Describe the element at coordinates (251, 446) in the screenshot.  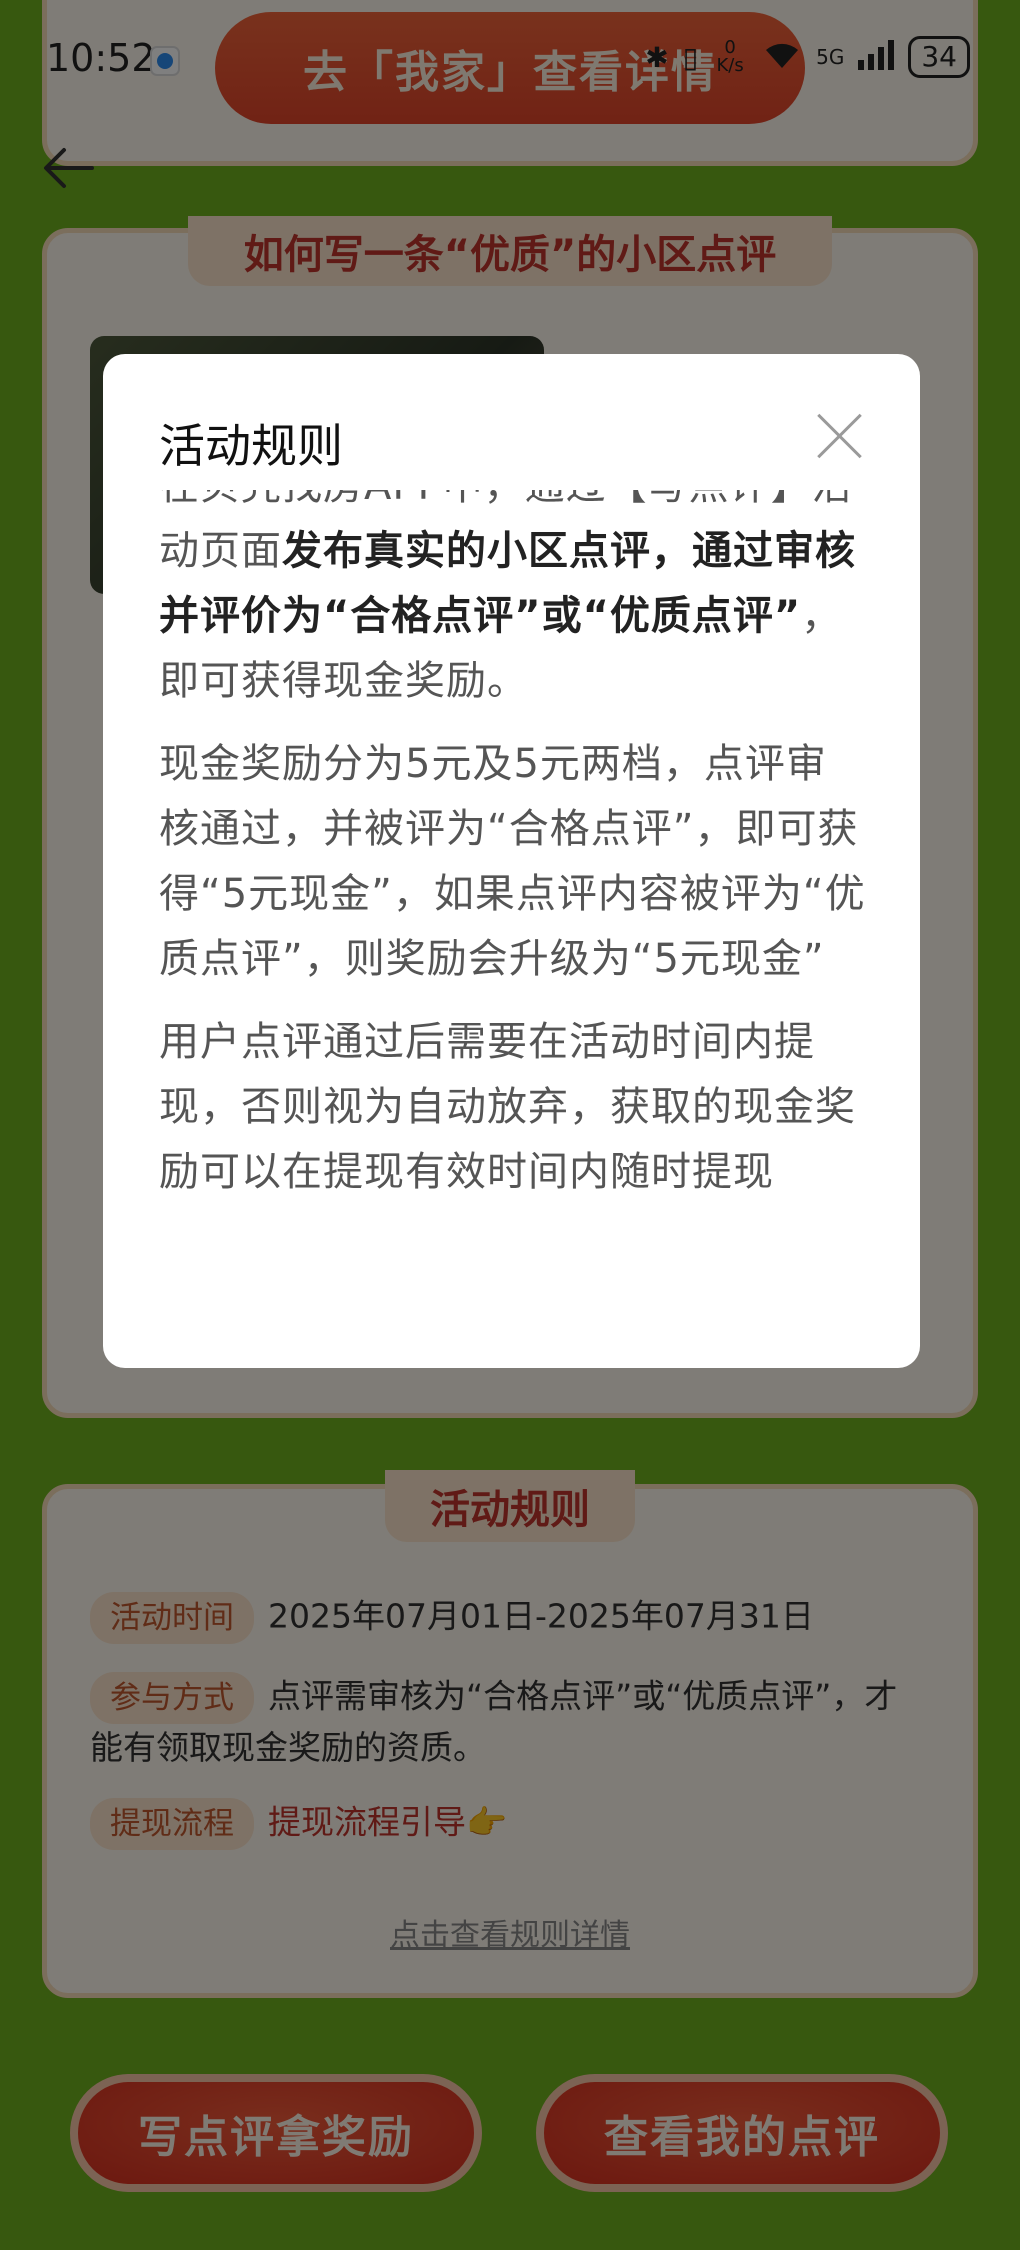
I see `modal-title: 活动规则` at that location.